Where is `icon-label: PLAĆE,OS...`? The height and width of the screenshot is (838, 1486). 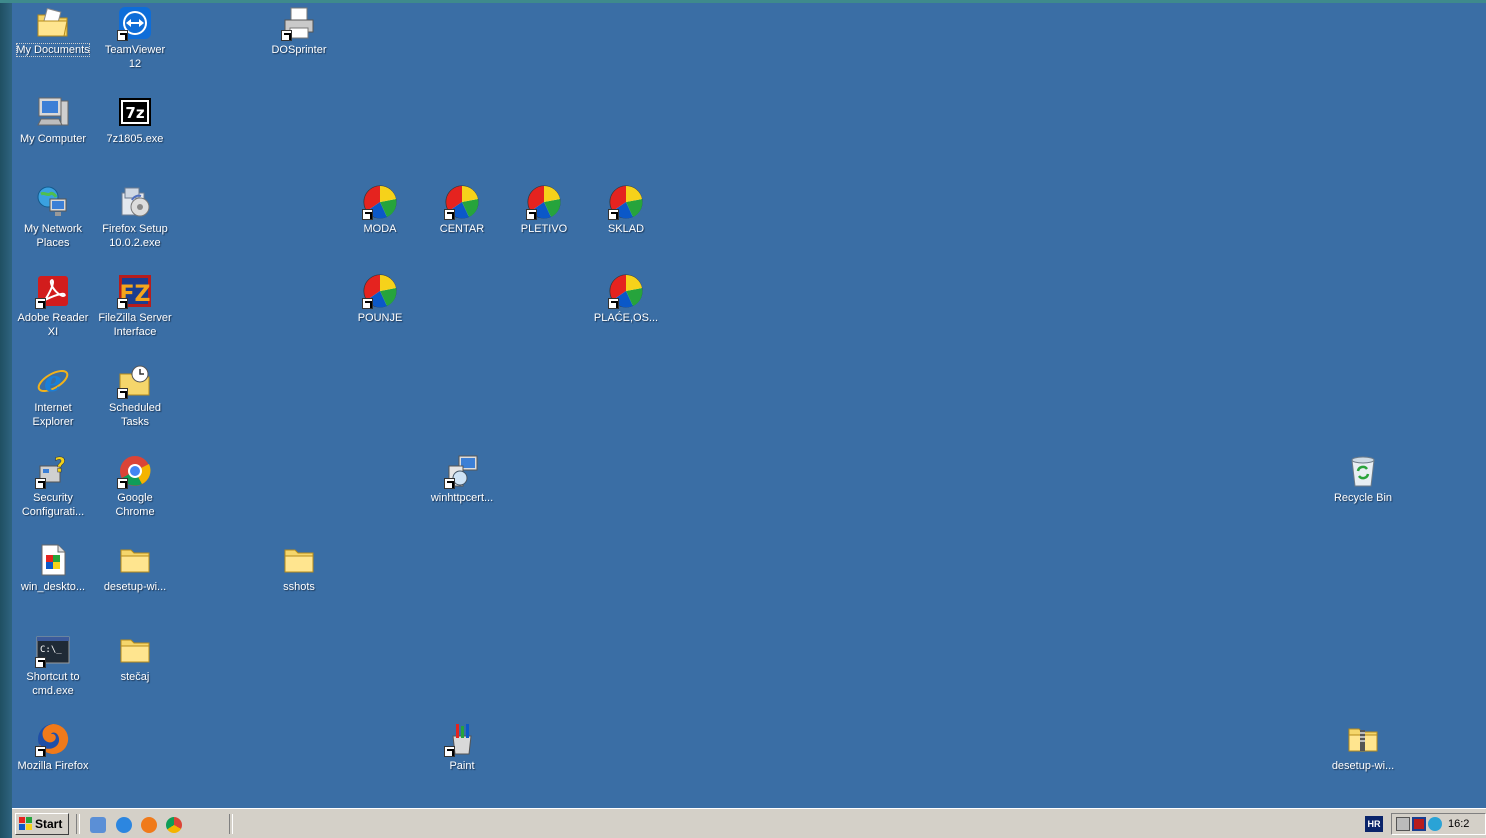 icon-label: PLAĆE,OS... is located at coordinates (626, 318).